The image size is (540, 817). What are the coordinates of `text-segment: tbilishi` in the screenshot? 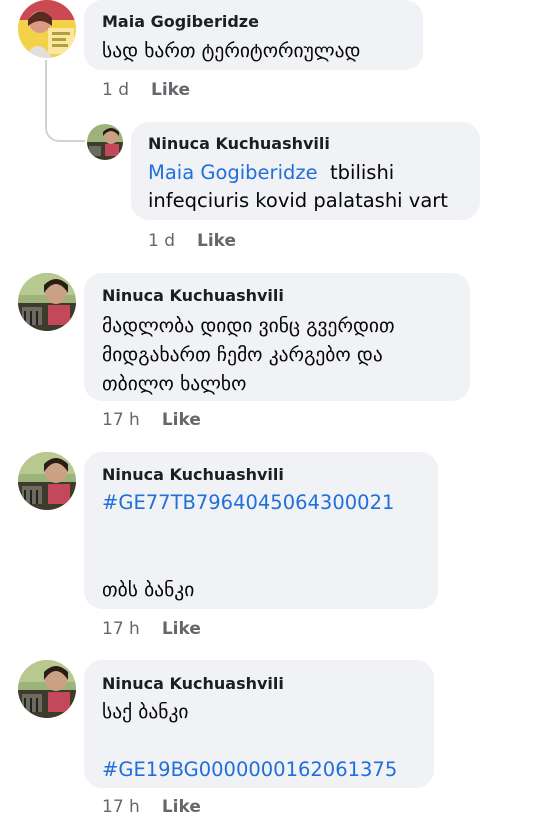 It's located at (362, 172).